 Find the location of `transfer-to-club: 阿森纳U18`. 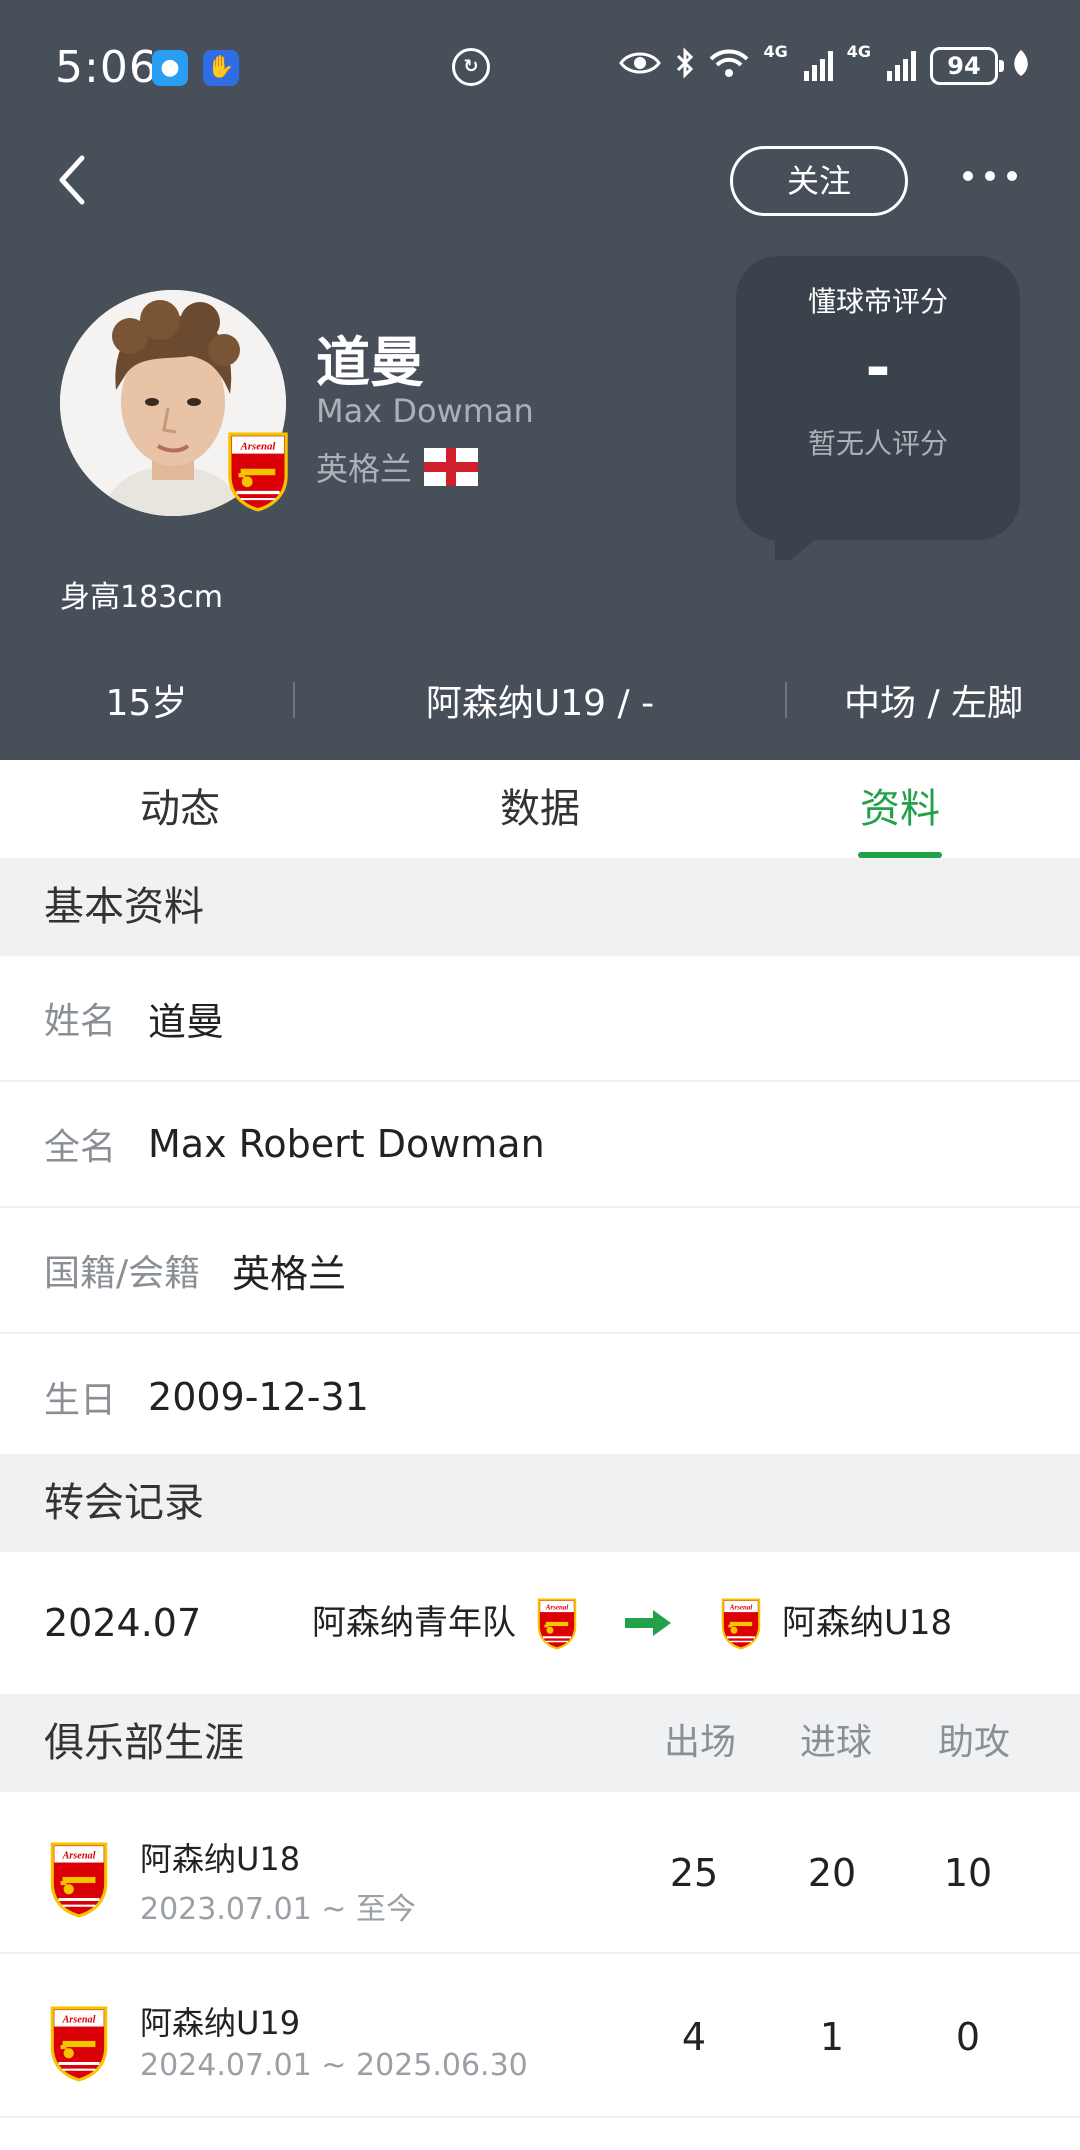

transfer-to-club: 阿森纳U18 is located at coordinates (867, 1623).